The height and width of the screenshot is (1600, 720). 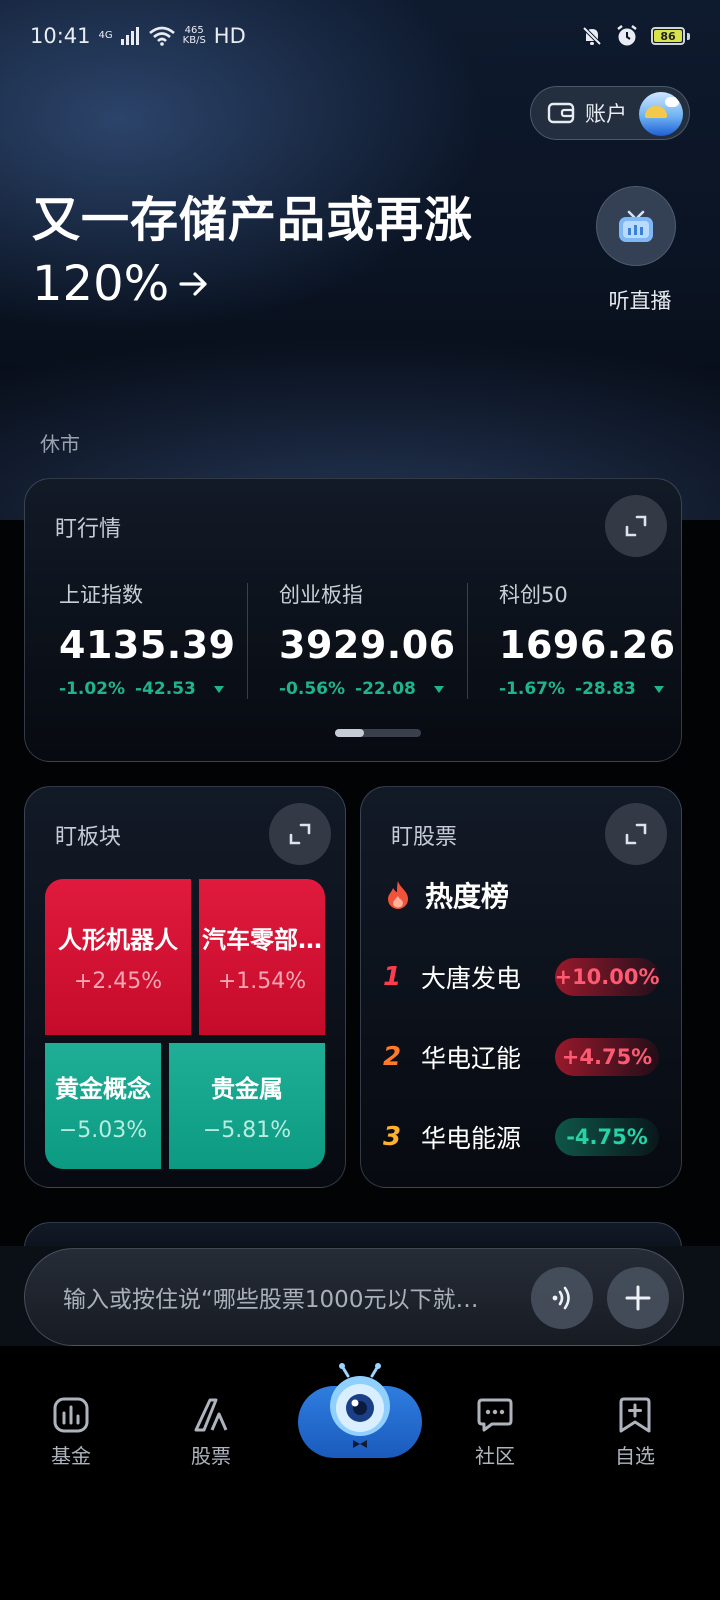 I want to click on account-button: 账户, so click(x=610, y=113).